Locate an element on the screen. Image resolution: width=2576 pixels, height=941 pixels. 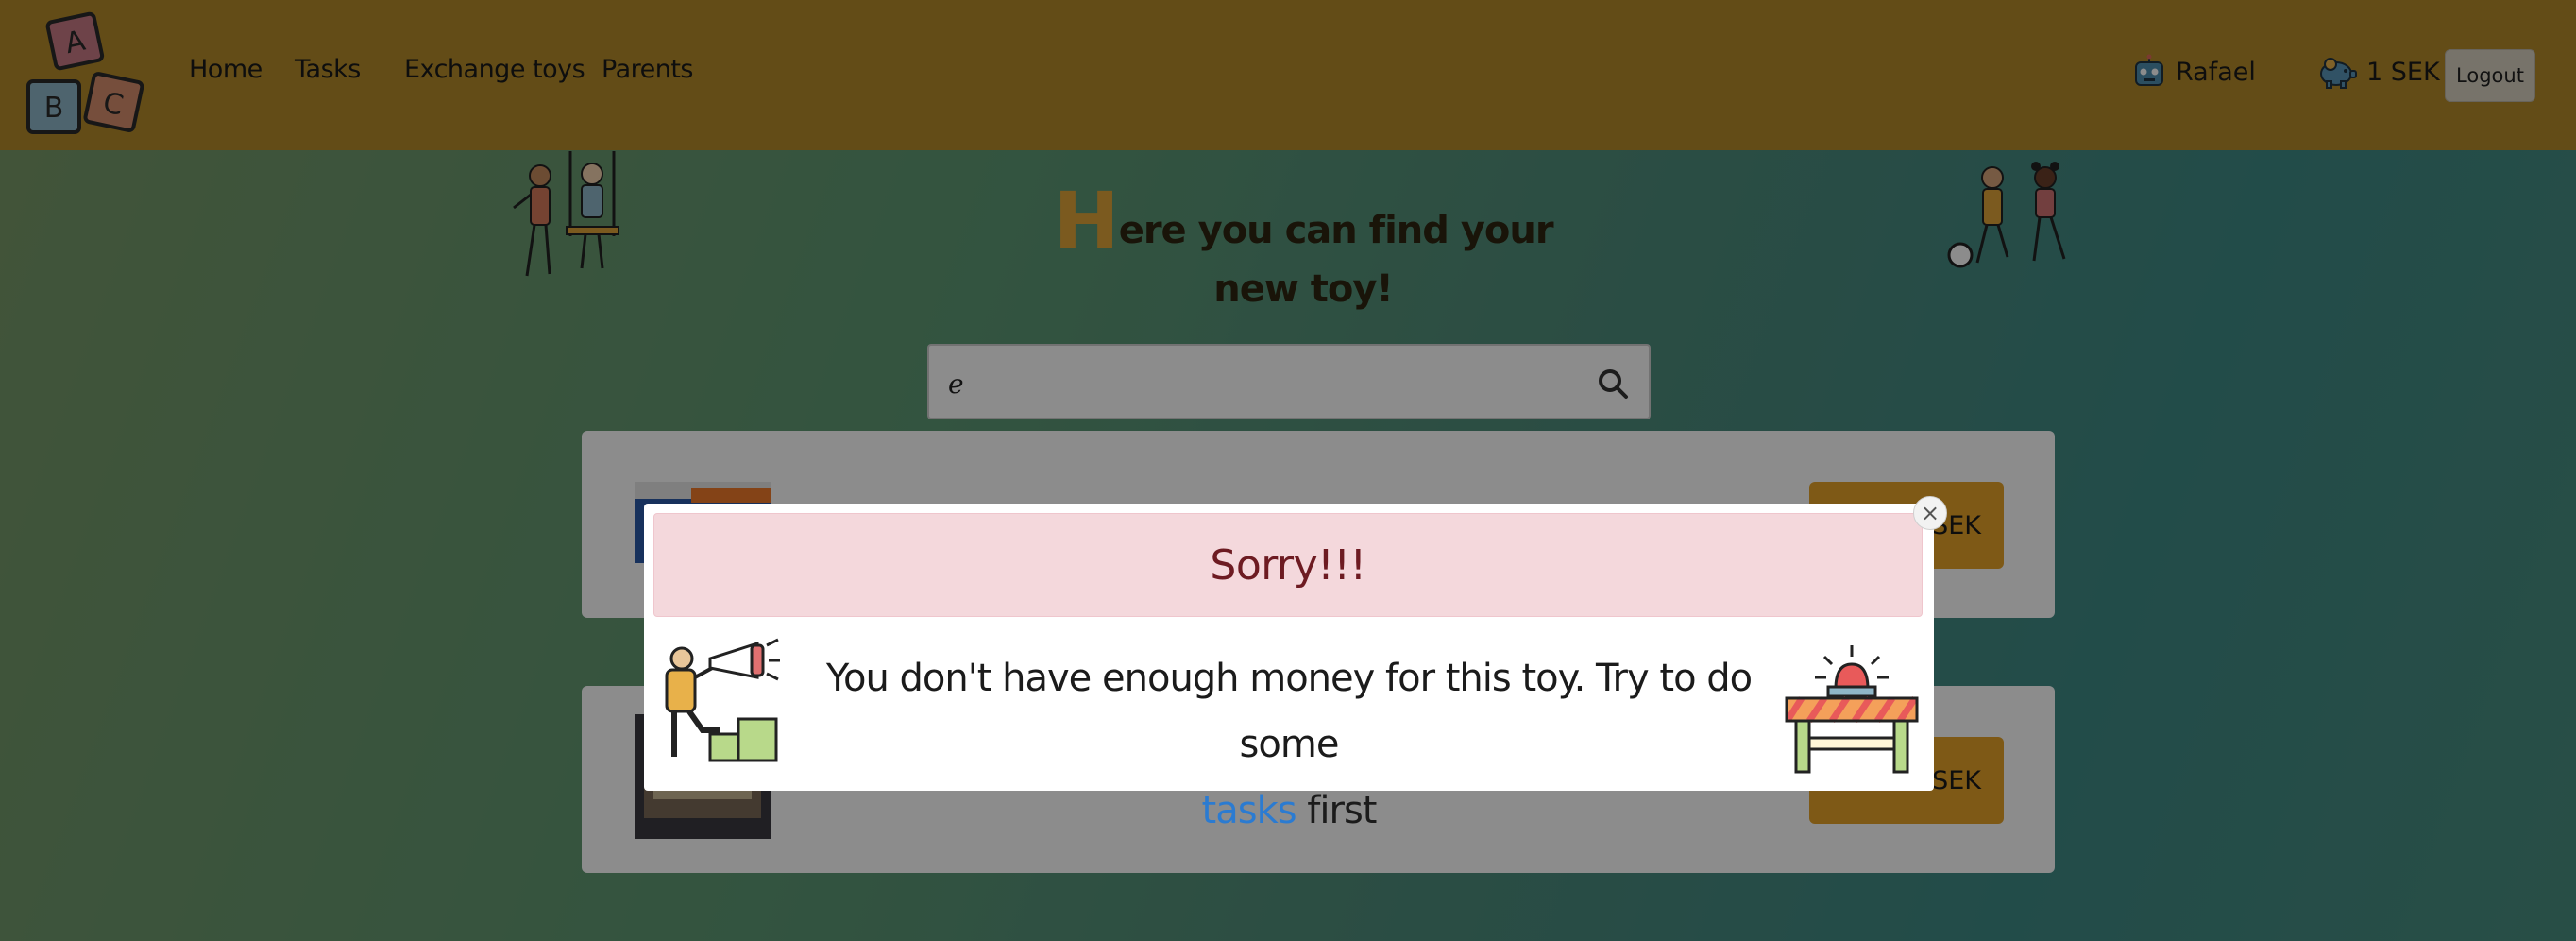
close-icon: × is located at coordinates (1930, 513).